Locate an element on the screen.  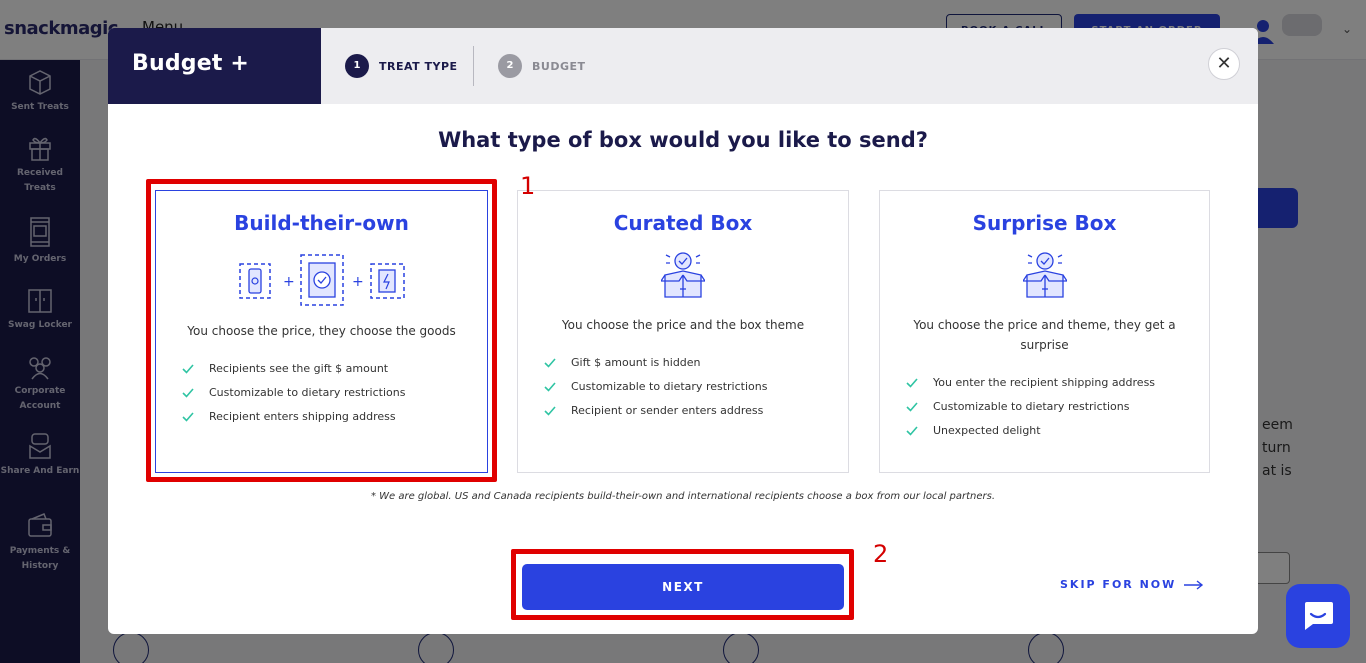
arrow-right-icon is located at coordinates (1194, 584).